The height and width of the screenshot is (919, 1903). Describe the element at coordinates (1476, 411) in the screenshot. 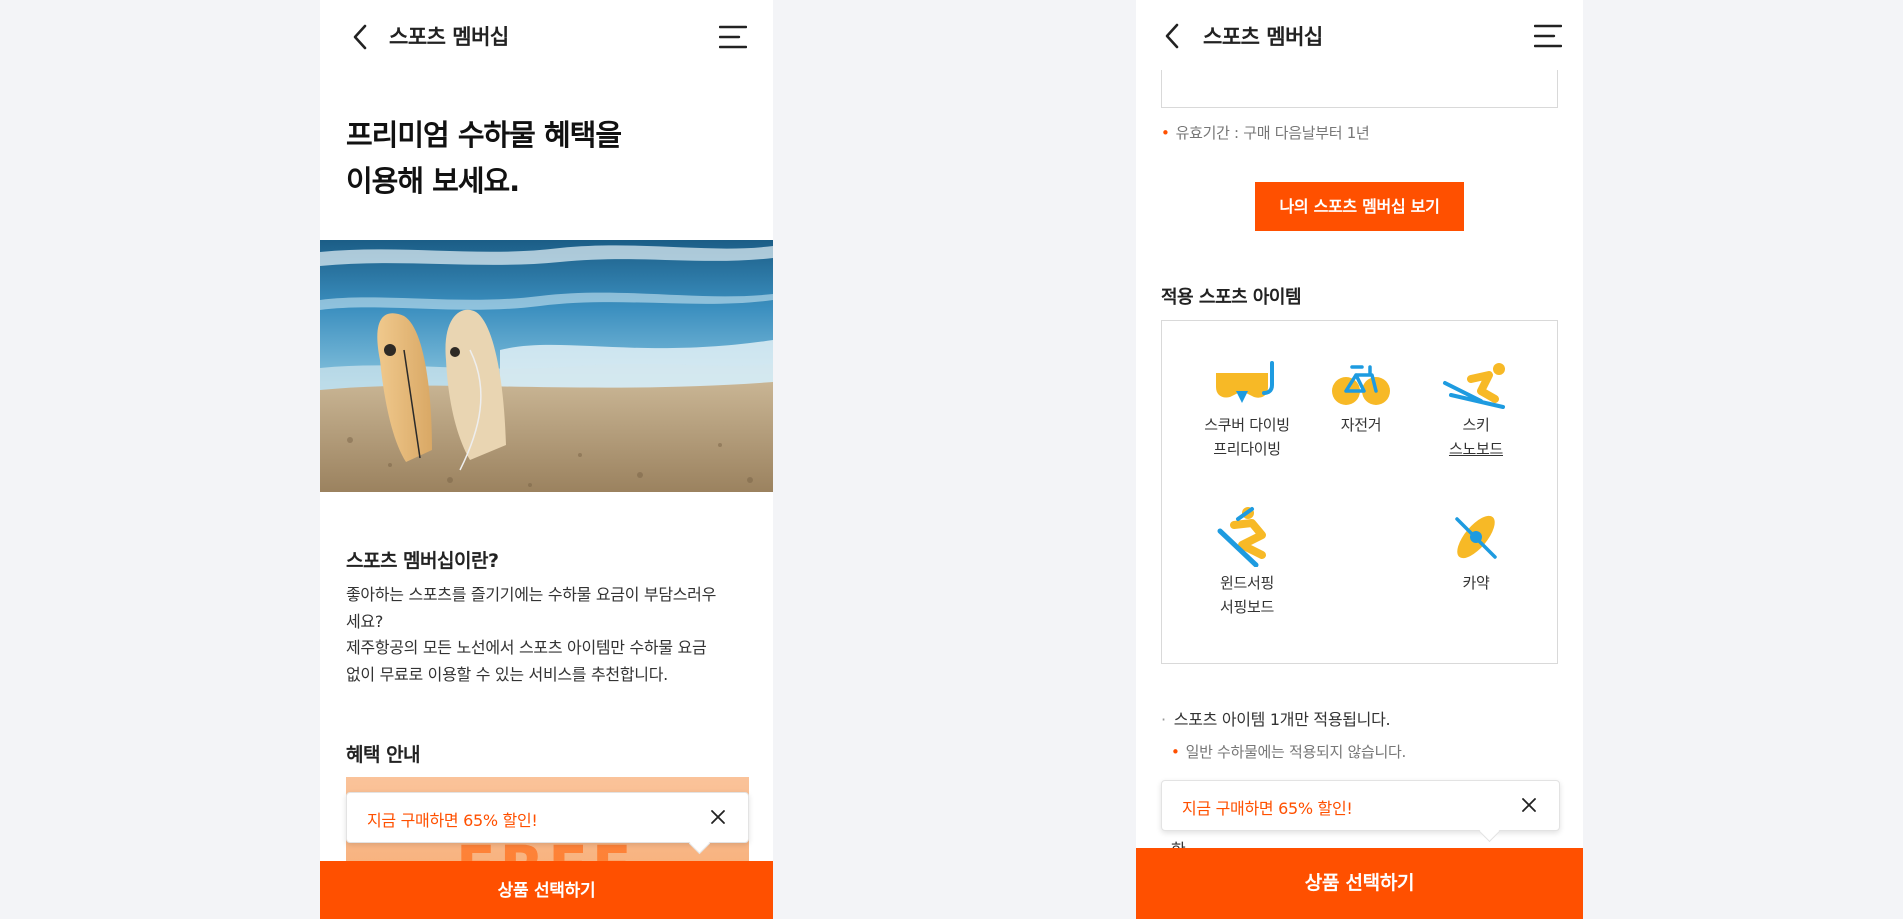

I see `item-ski: 스키 스노보드` at that location.